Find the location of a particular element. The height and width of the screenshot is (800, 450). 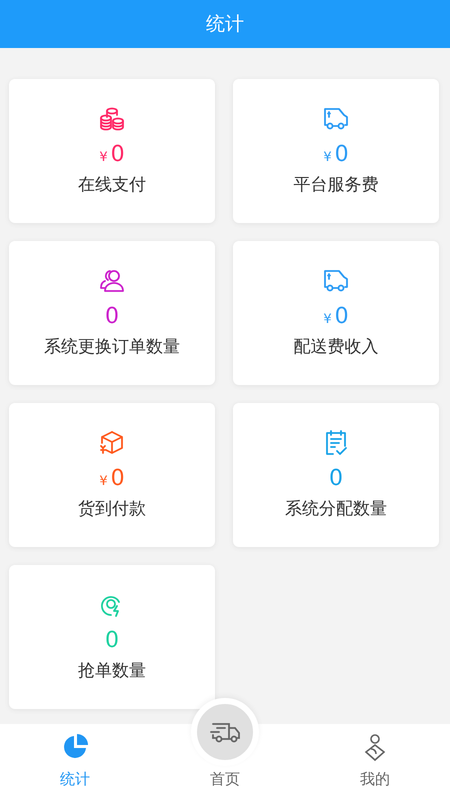

stat-label: 配送费收入 is located at coordinates (336, 347).